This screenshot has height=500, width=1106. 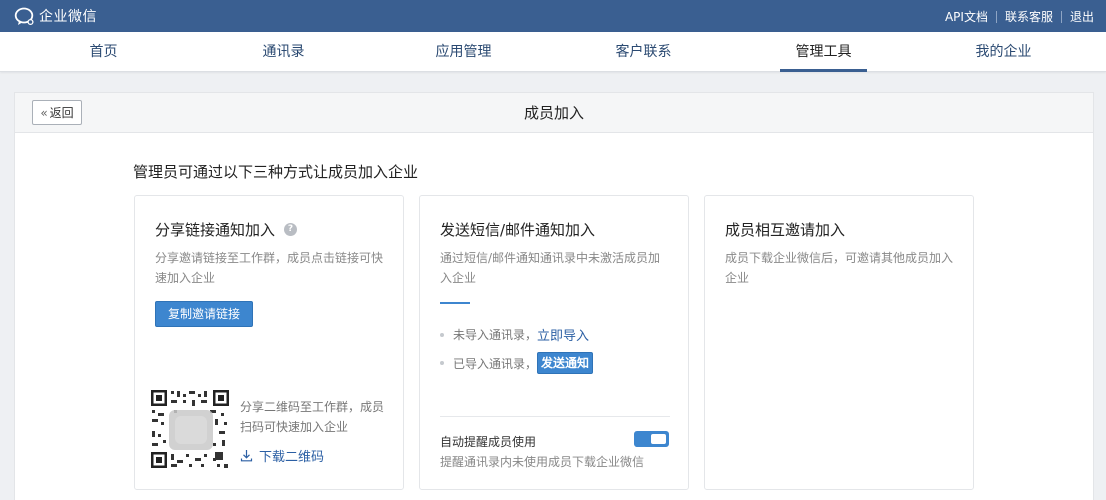 I want to click on card-title: 分享链接通知加入, so click(x=215, y=230).